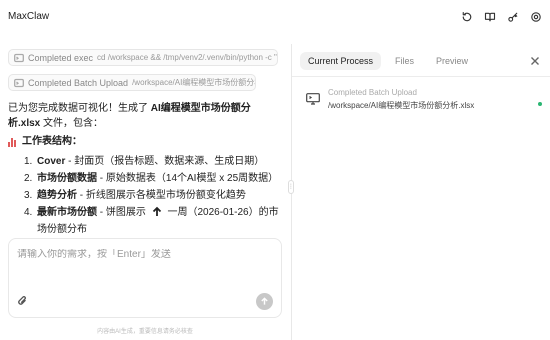 Image resolution: width=550 pixels, height=340 pixels. Describe the element at coordinates (401, 105) in the screenshot. I see `process-path: /workspace/AI编程模型市场份额分析.xlsx` at that location.